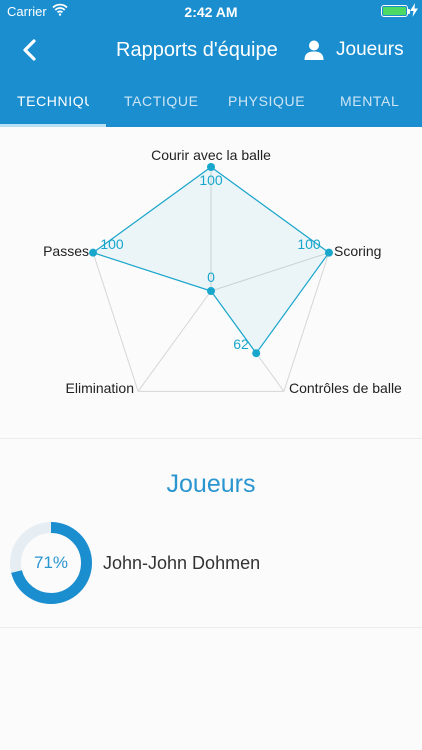  Describe the element at coordinates (211, 484) in the screenshot. I see `players-section-title: Joueurs` at that location.